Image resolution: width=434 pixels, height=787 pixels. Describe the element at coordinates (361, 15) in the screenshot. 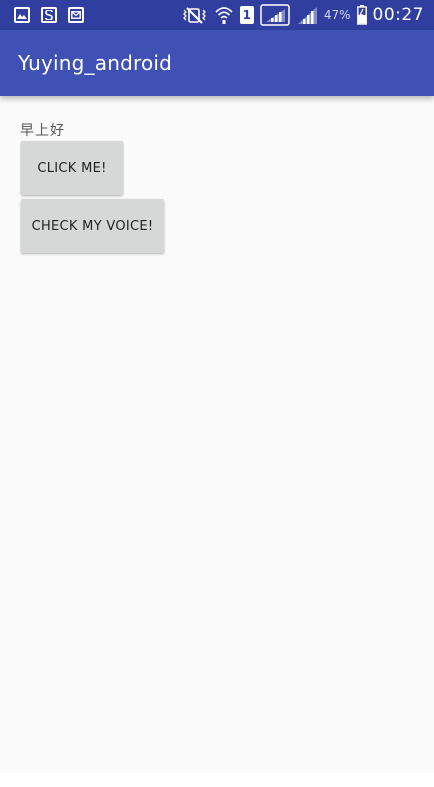

I see `battery-icon` at that location.